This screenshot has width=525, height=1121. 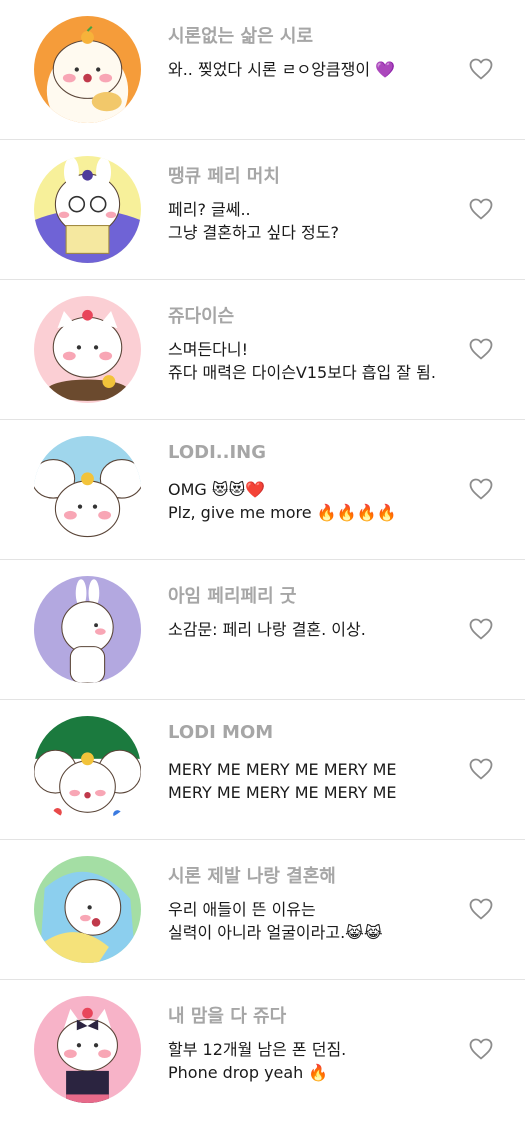 What do you see at coordinates (242, 909) in the screenshot?
I see `comment-line: 우리 애들이 뜬 이유는` at bounding box center [242, 909].